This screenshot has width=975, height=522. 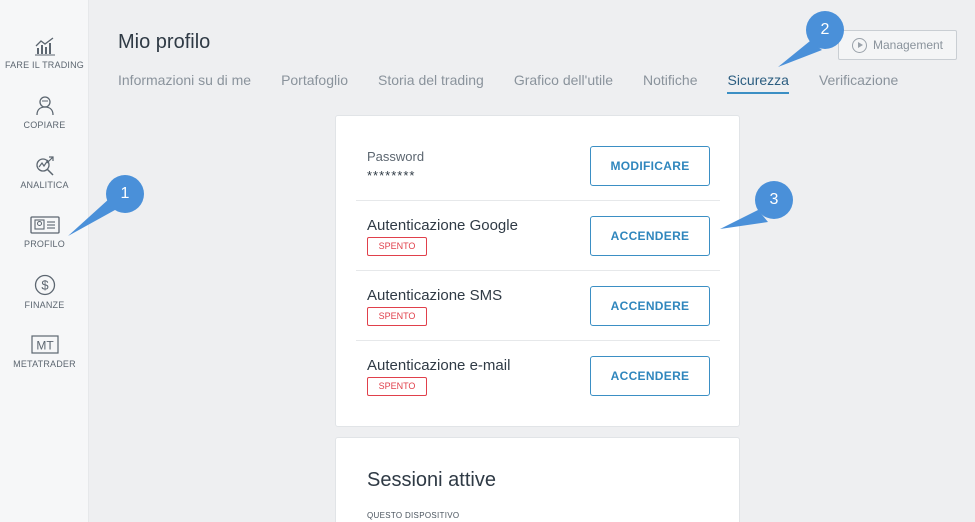 I want to click on callout-3: 3, so click(x=774, y=200).